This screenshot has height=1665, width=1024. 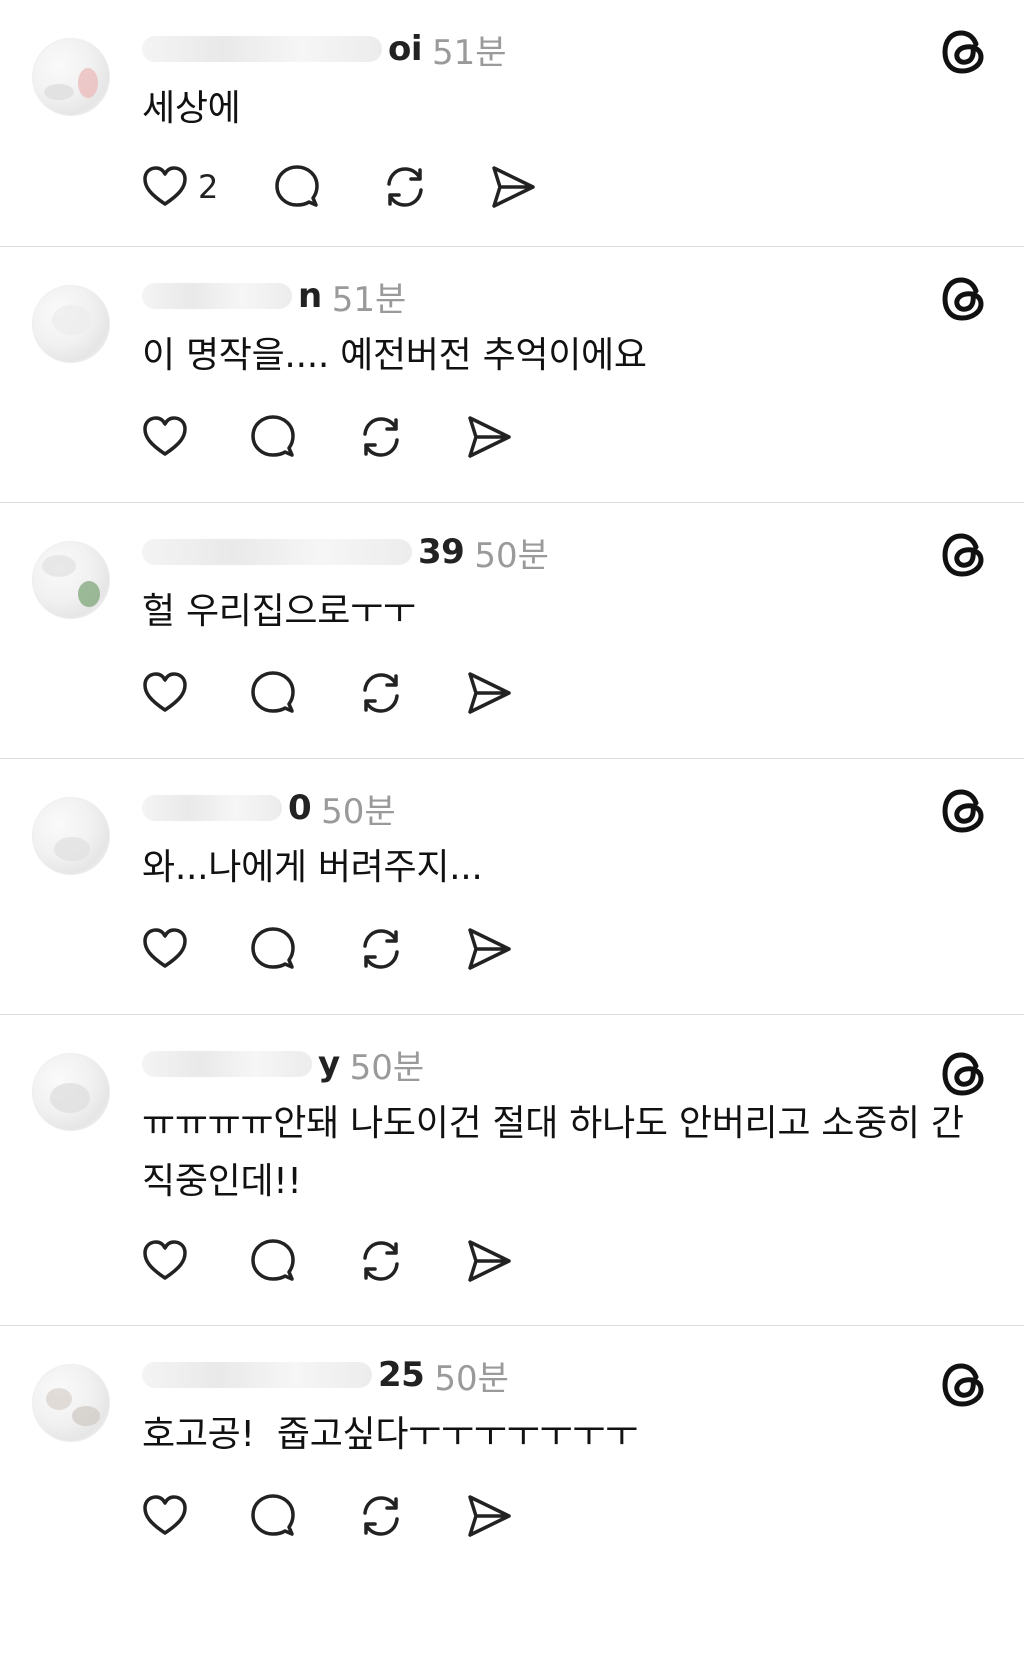 What do you see at coordinates (405, 49) in the screenshot?
I see `username: oi` at bounding box center [405, 49].